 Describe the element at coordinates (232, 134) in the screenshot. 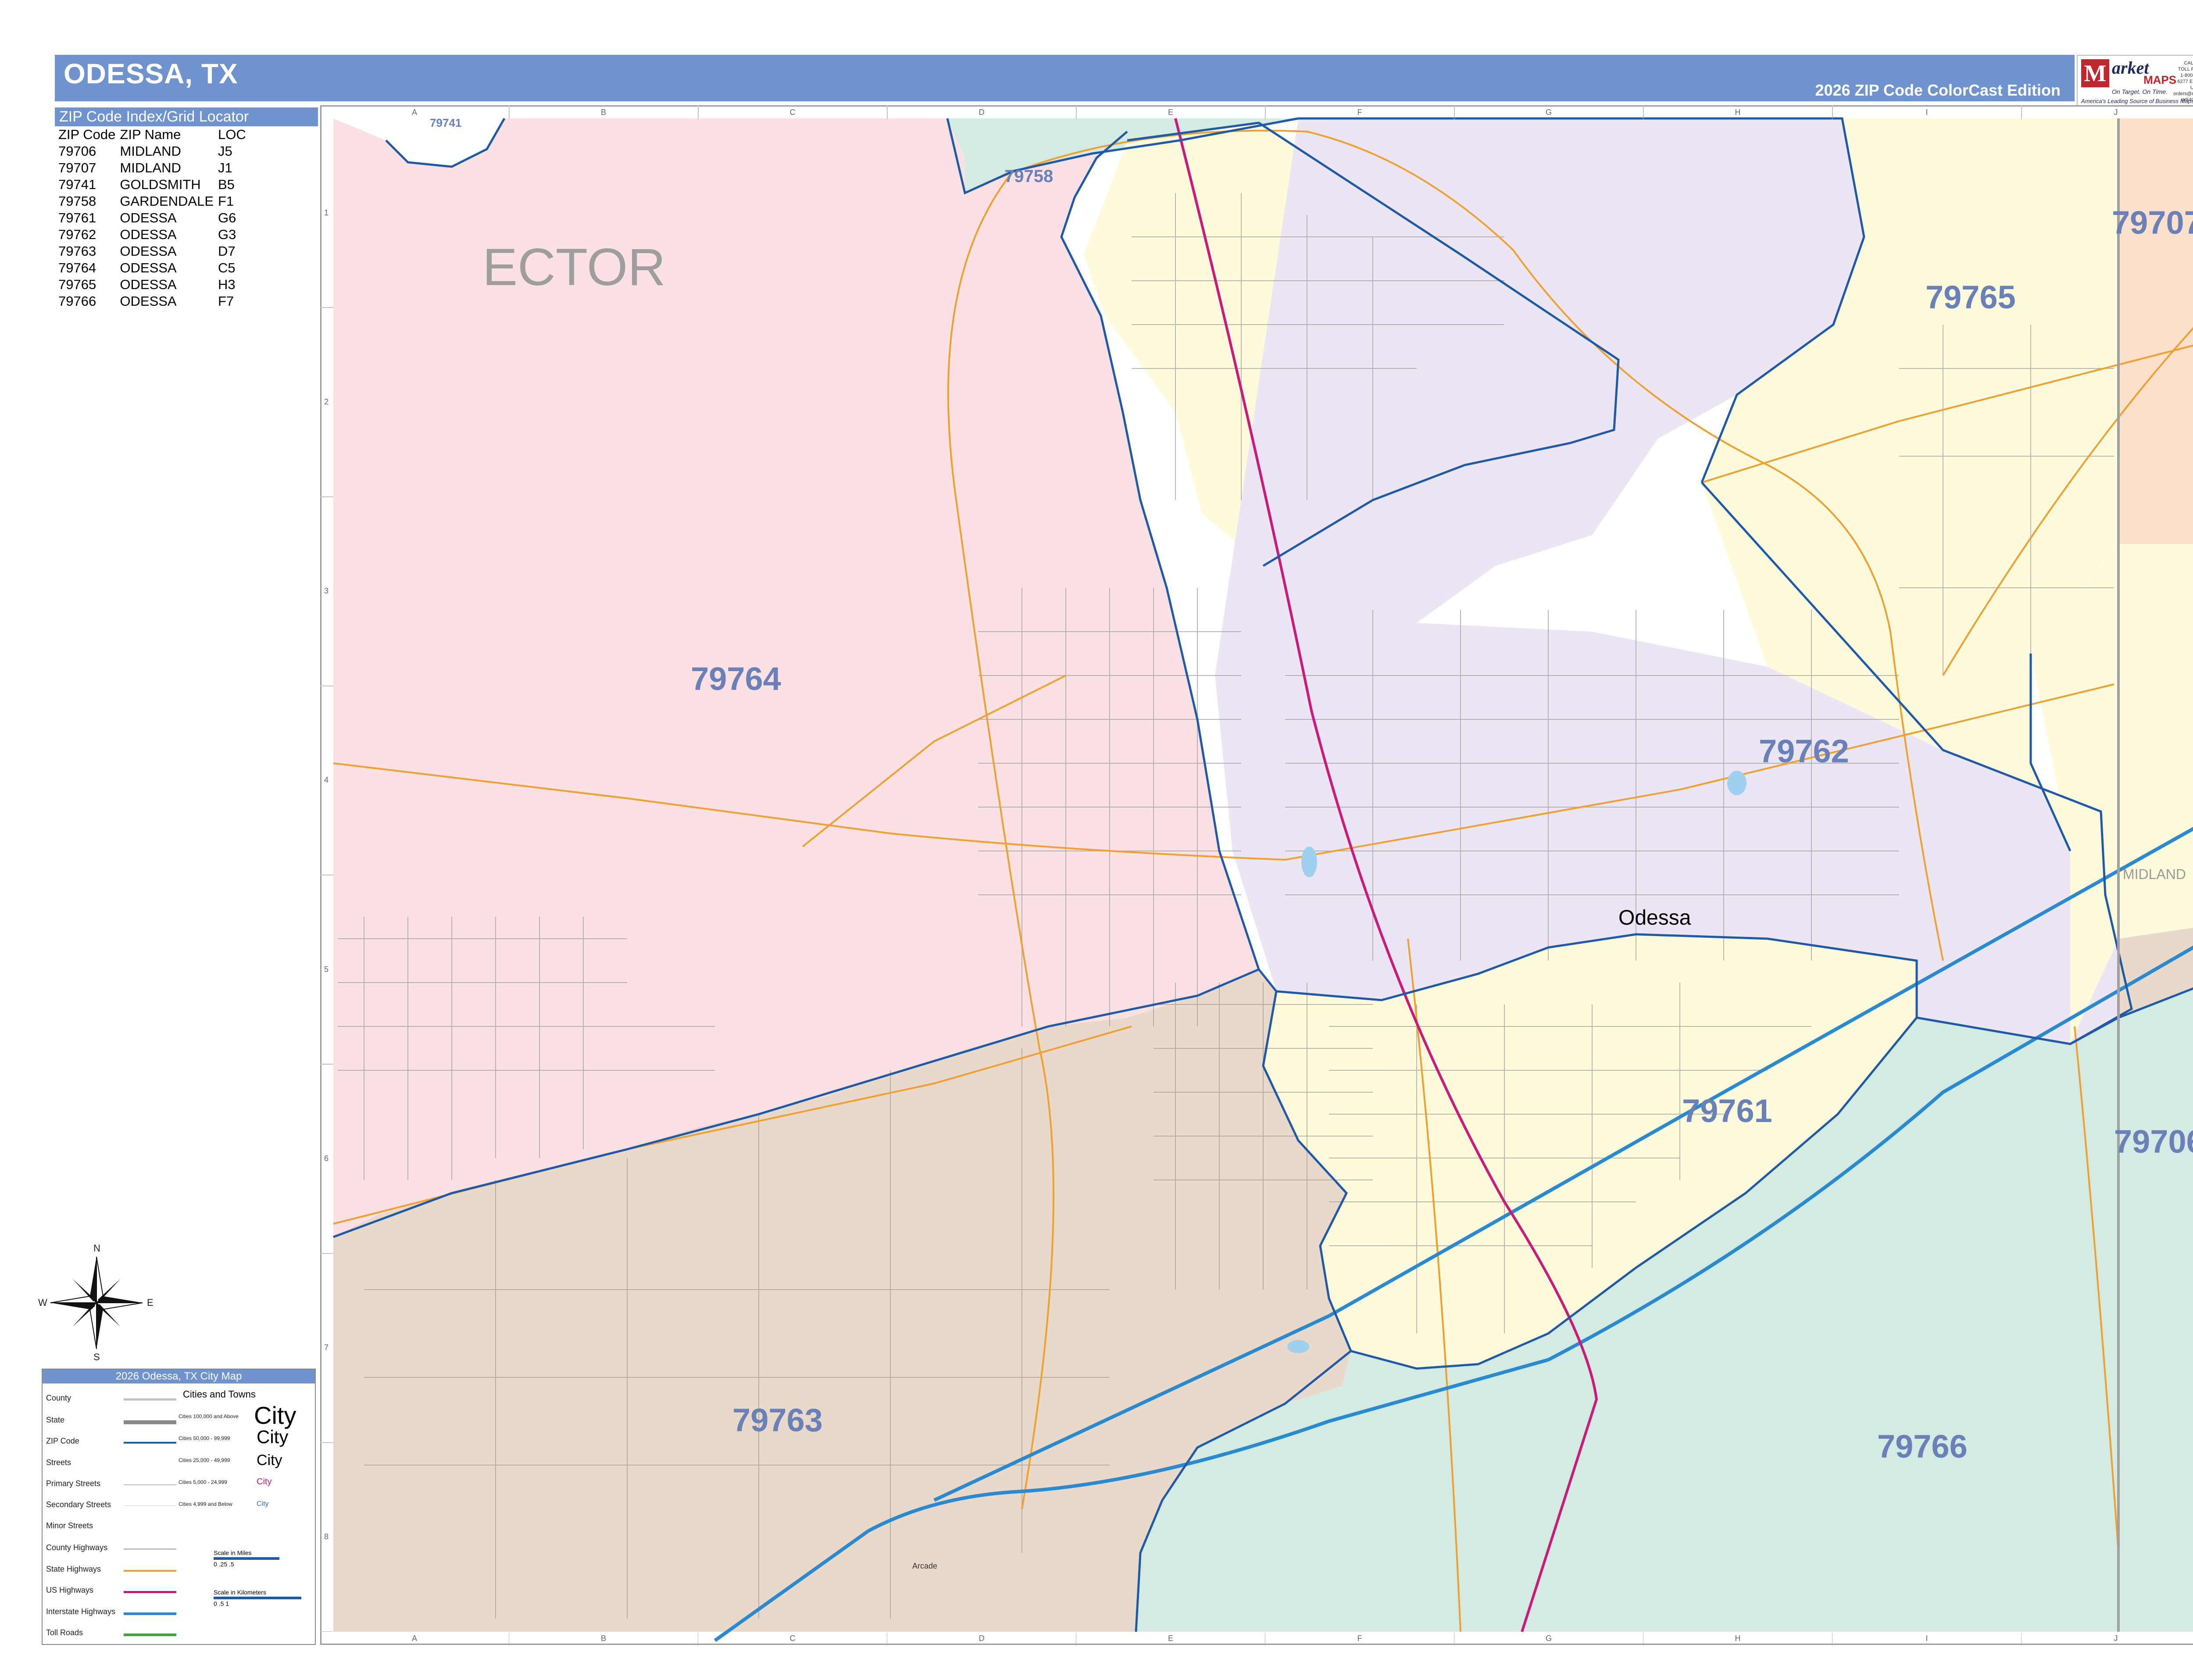

I see `zip-index-col-loc: LOC` at that location.